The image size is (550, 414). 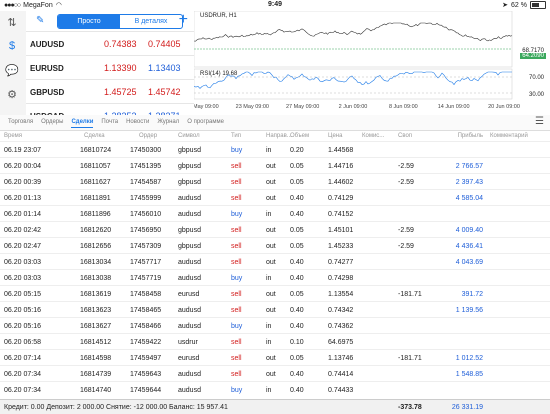 I want to click on trade-icon: $, so click(x=12, y=46).